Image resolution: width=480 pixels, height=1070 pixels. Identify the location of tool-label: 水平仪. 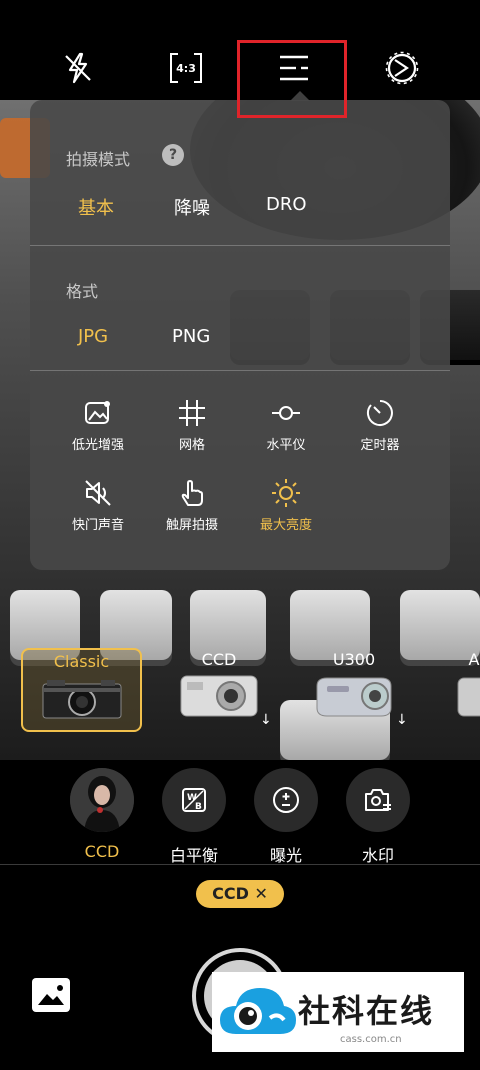
(286, 445).